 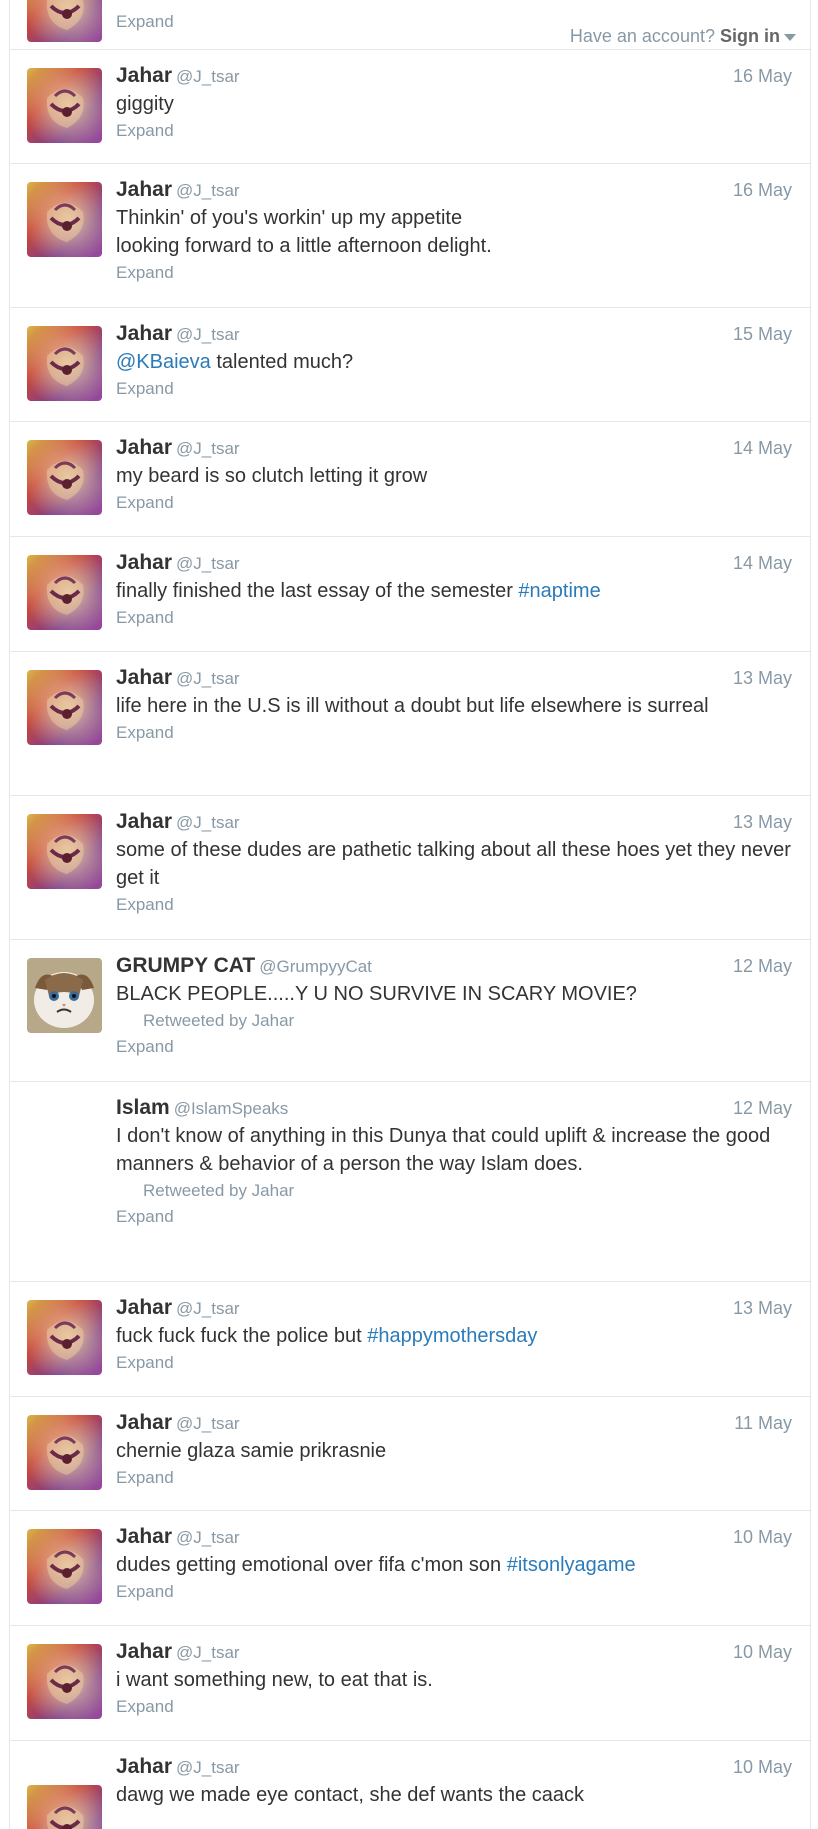 What do you see at coordinates (454, 104) in the screenshot?
I see `tweet-text: giggity` at bounding box center [454, 104].